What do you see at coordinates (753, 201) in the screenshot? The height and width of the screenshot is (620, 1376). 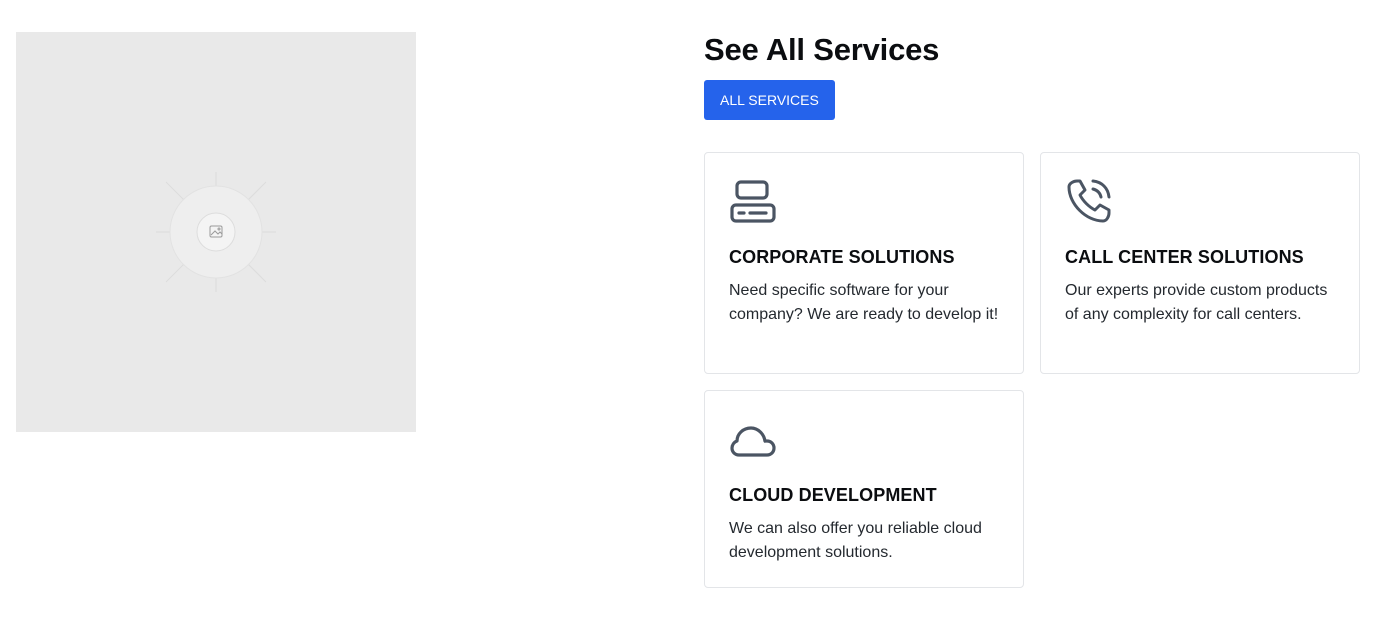 I see `server-icon` at bounding box center [753, 201].